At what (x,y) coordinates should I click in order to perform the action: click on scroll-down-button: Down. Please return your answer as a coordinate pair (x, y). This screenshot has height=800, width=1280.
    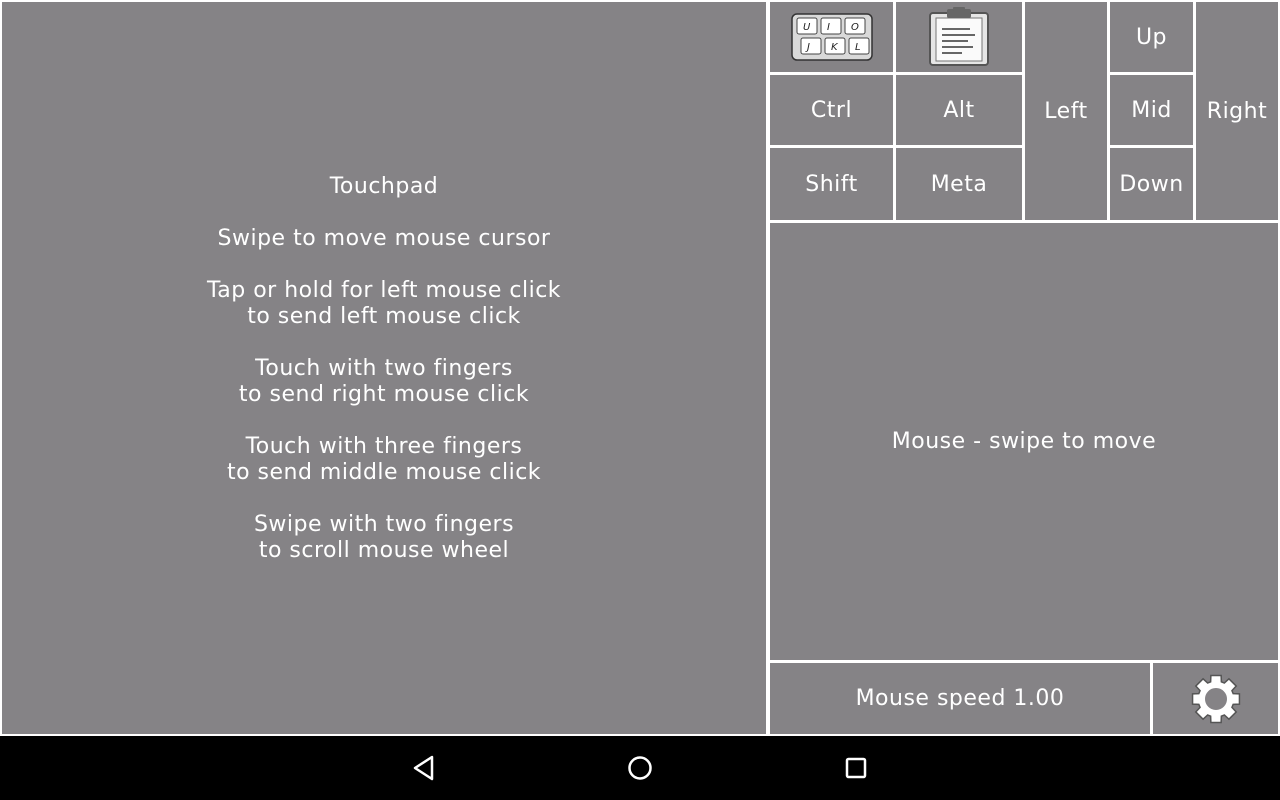
    Looking at the image, I should click on (1151, 184).